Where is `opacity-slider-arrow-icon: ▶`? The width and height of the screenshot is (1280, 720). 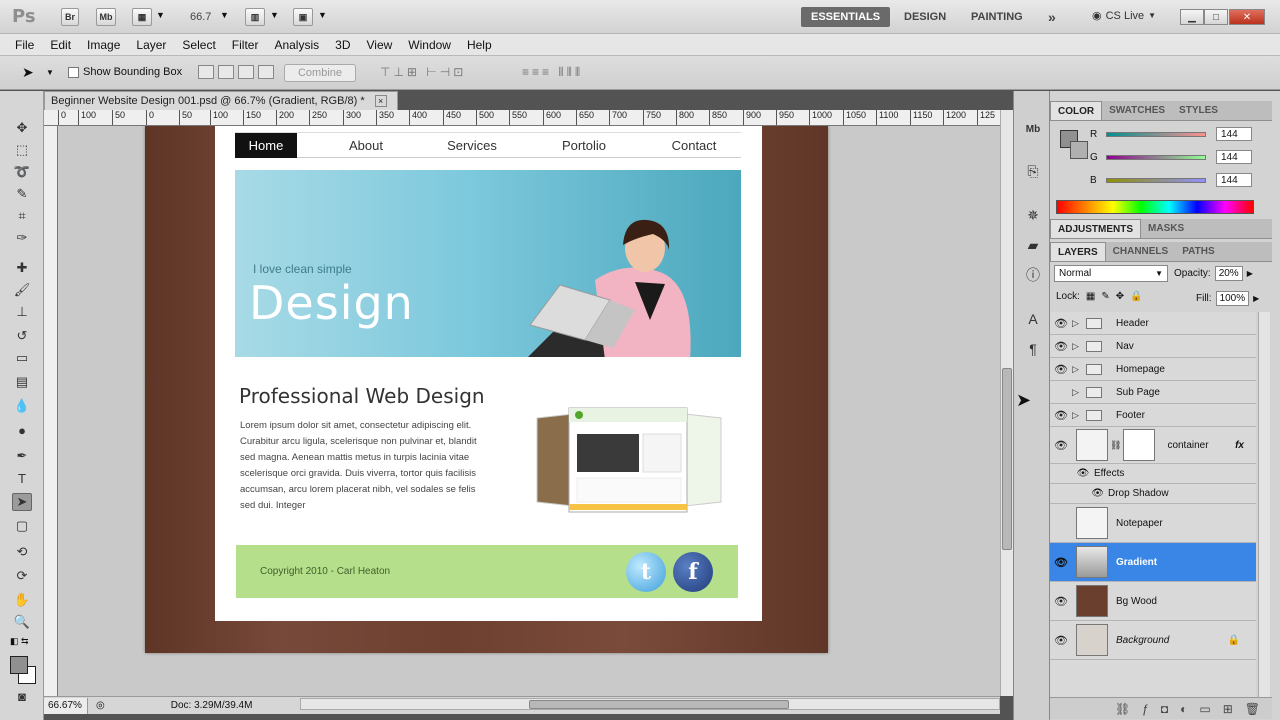 opacity-slider-arrow-icon: ▶ is located at coordinates (1250, 273).